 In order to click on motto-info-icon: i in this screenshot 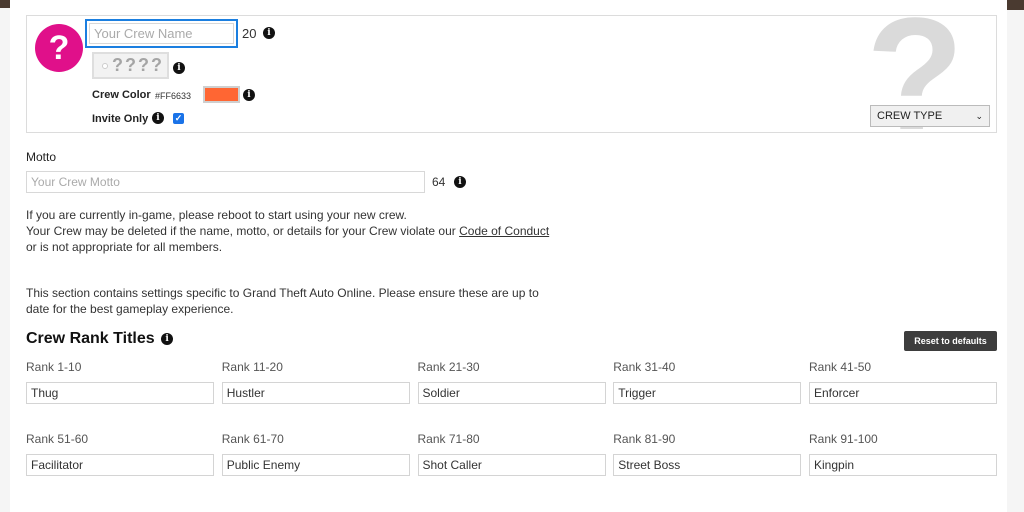, I will do `click(460, 182)`.